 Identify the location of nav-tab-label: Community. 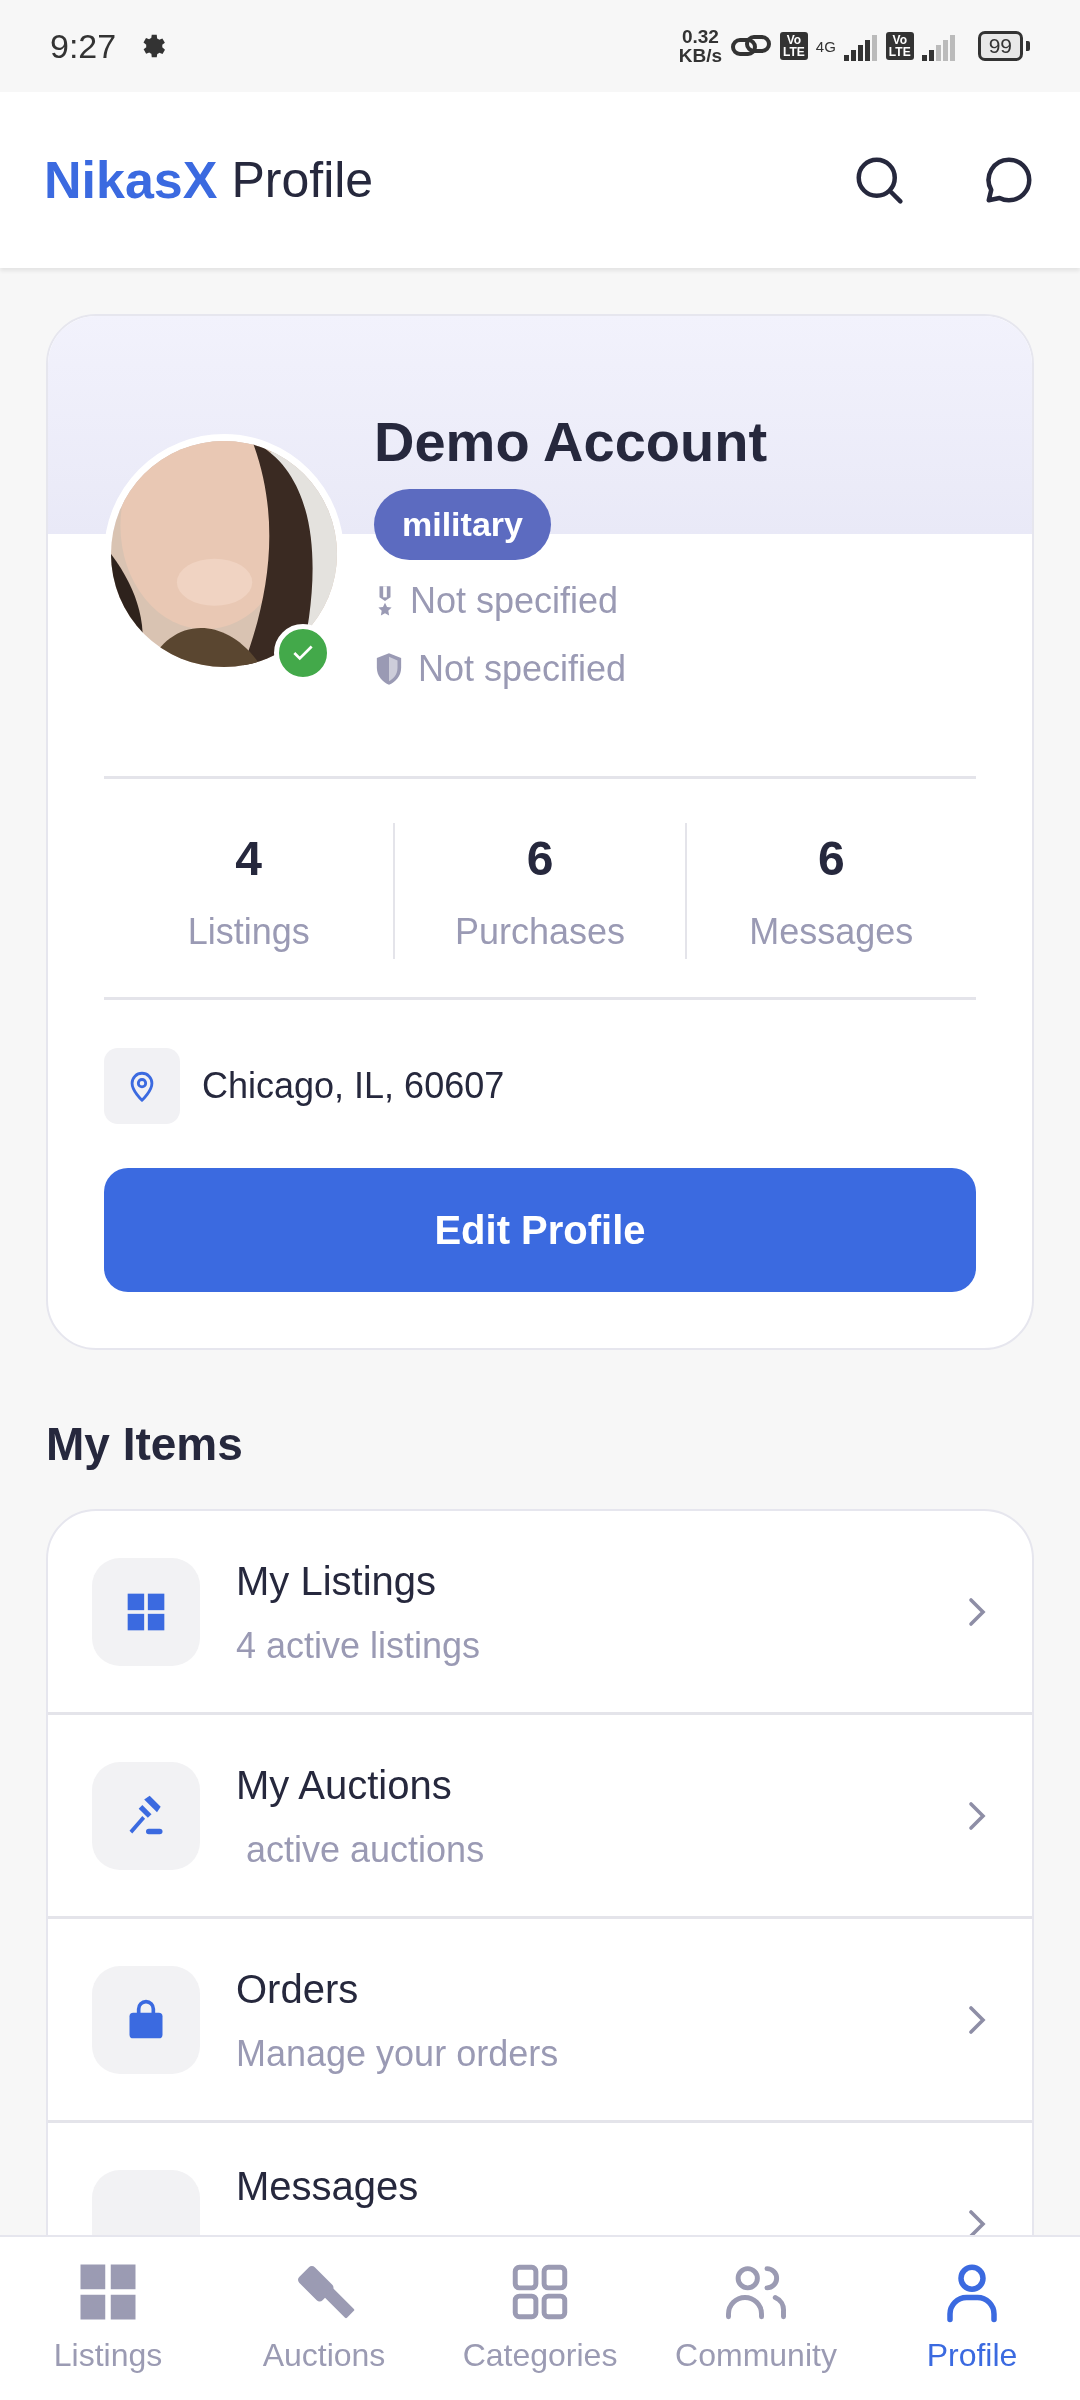
(756, 2355).